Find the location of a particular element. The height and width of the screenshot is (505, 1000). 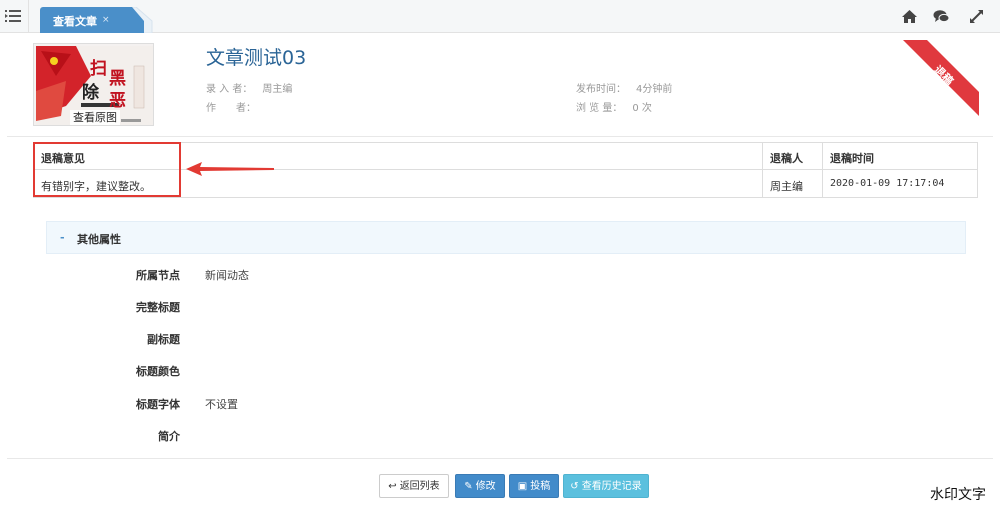

back-to-list-button: ↩ 返回列表 is located at coordinates (414, 486).